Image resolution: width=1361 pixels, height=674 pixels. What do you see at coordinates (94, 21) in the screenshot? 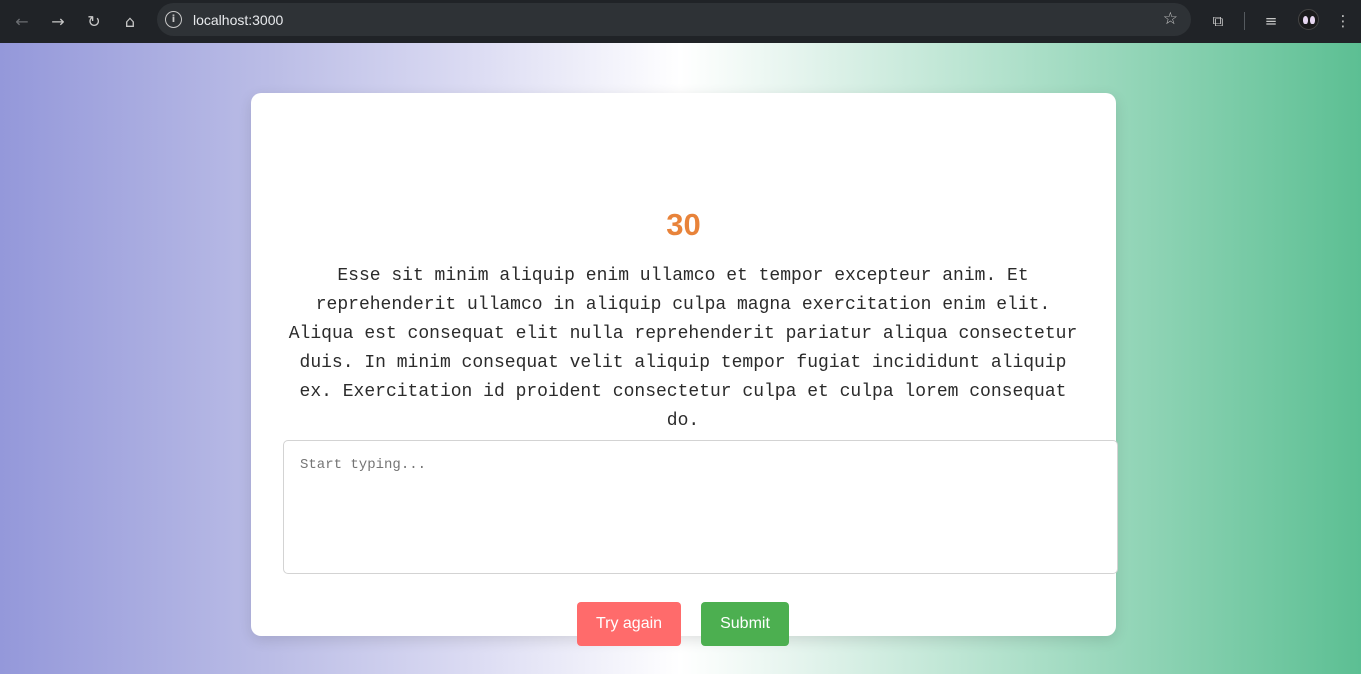
I see `reload-icon: ↻` at bounding box center [94, 21].